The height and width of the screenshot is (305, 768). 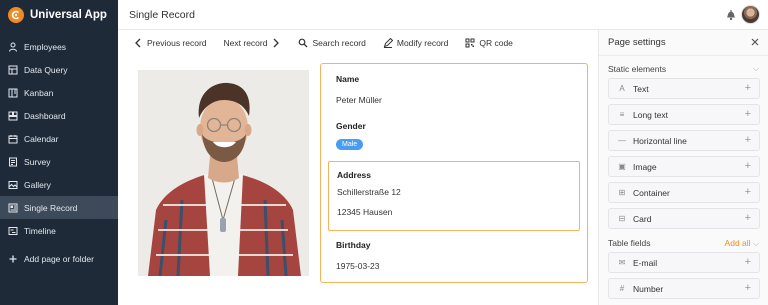 I want to click on address-field: Address Schillerstraße 12 12345 Hausen, so click(x=454, y=196).